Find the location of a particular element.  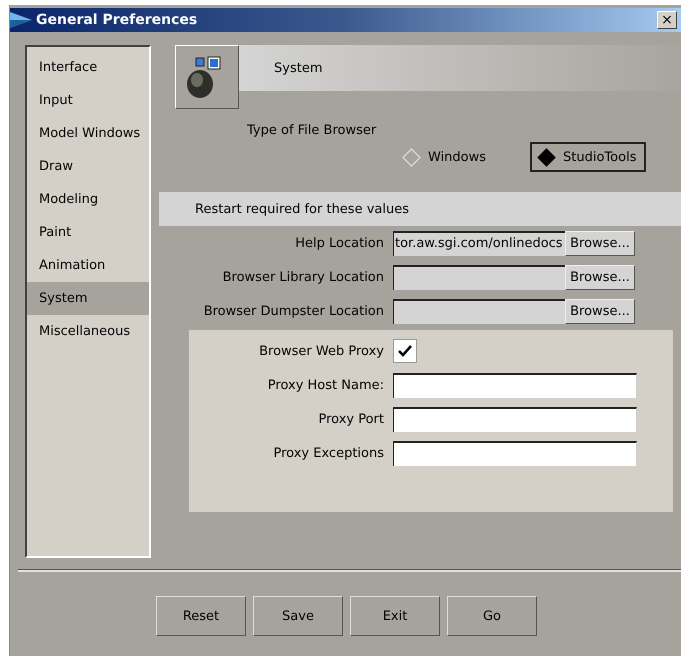

action-button: Save is located at coordinates (298, 616).